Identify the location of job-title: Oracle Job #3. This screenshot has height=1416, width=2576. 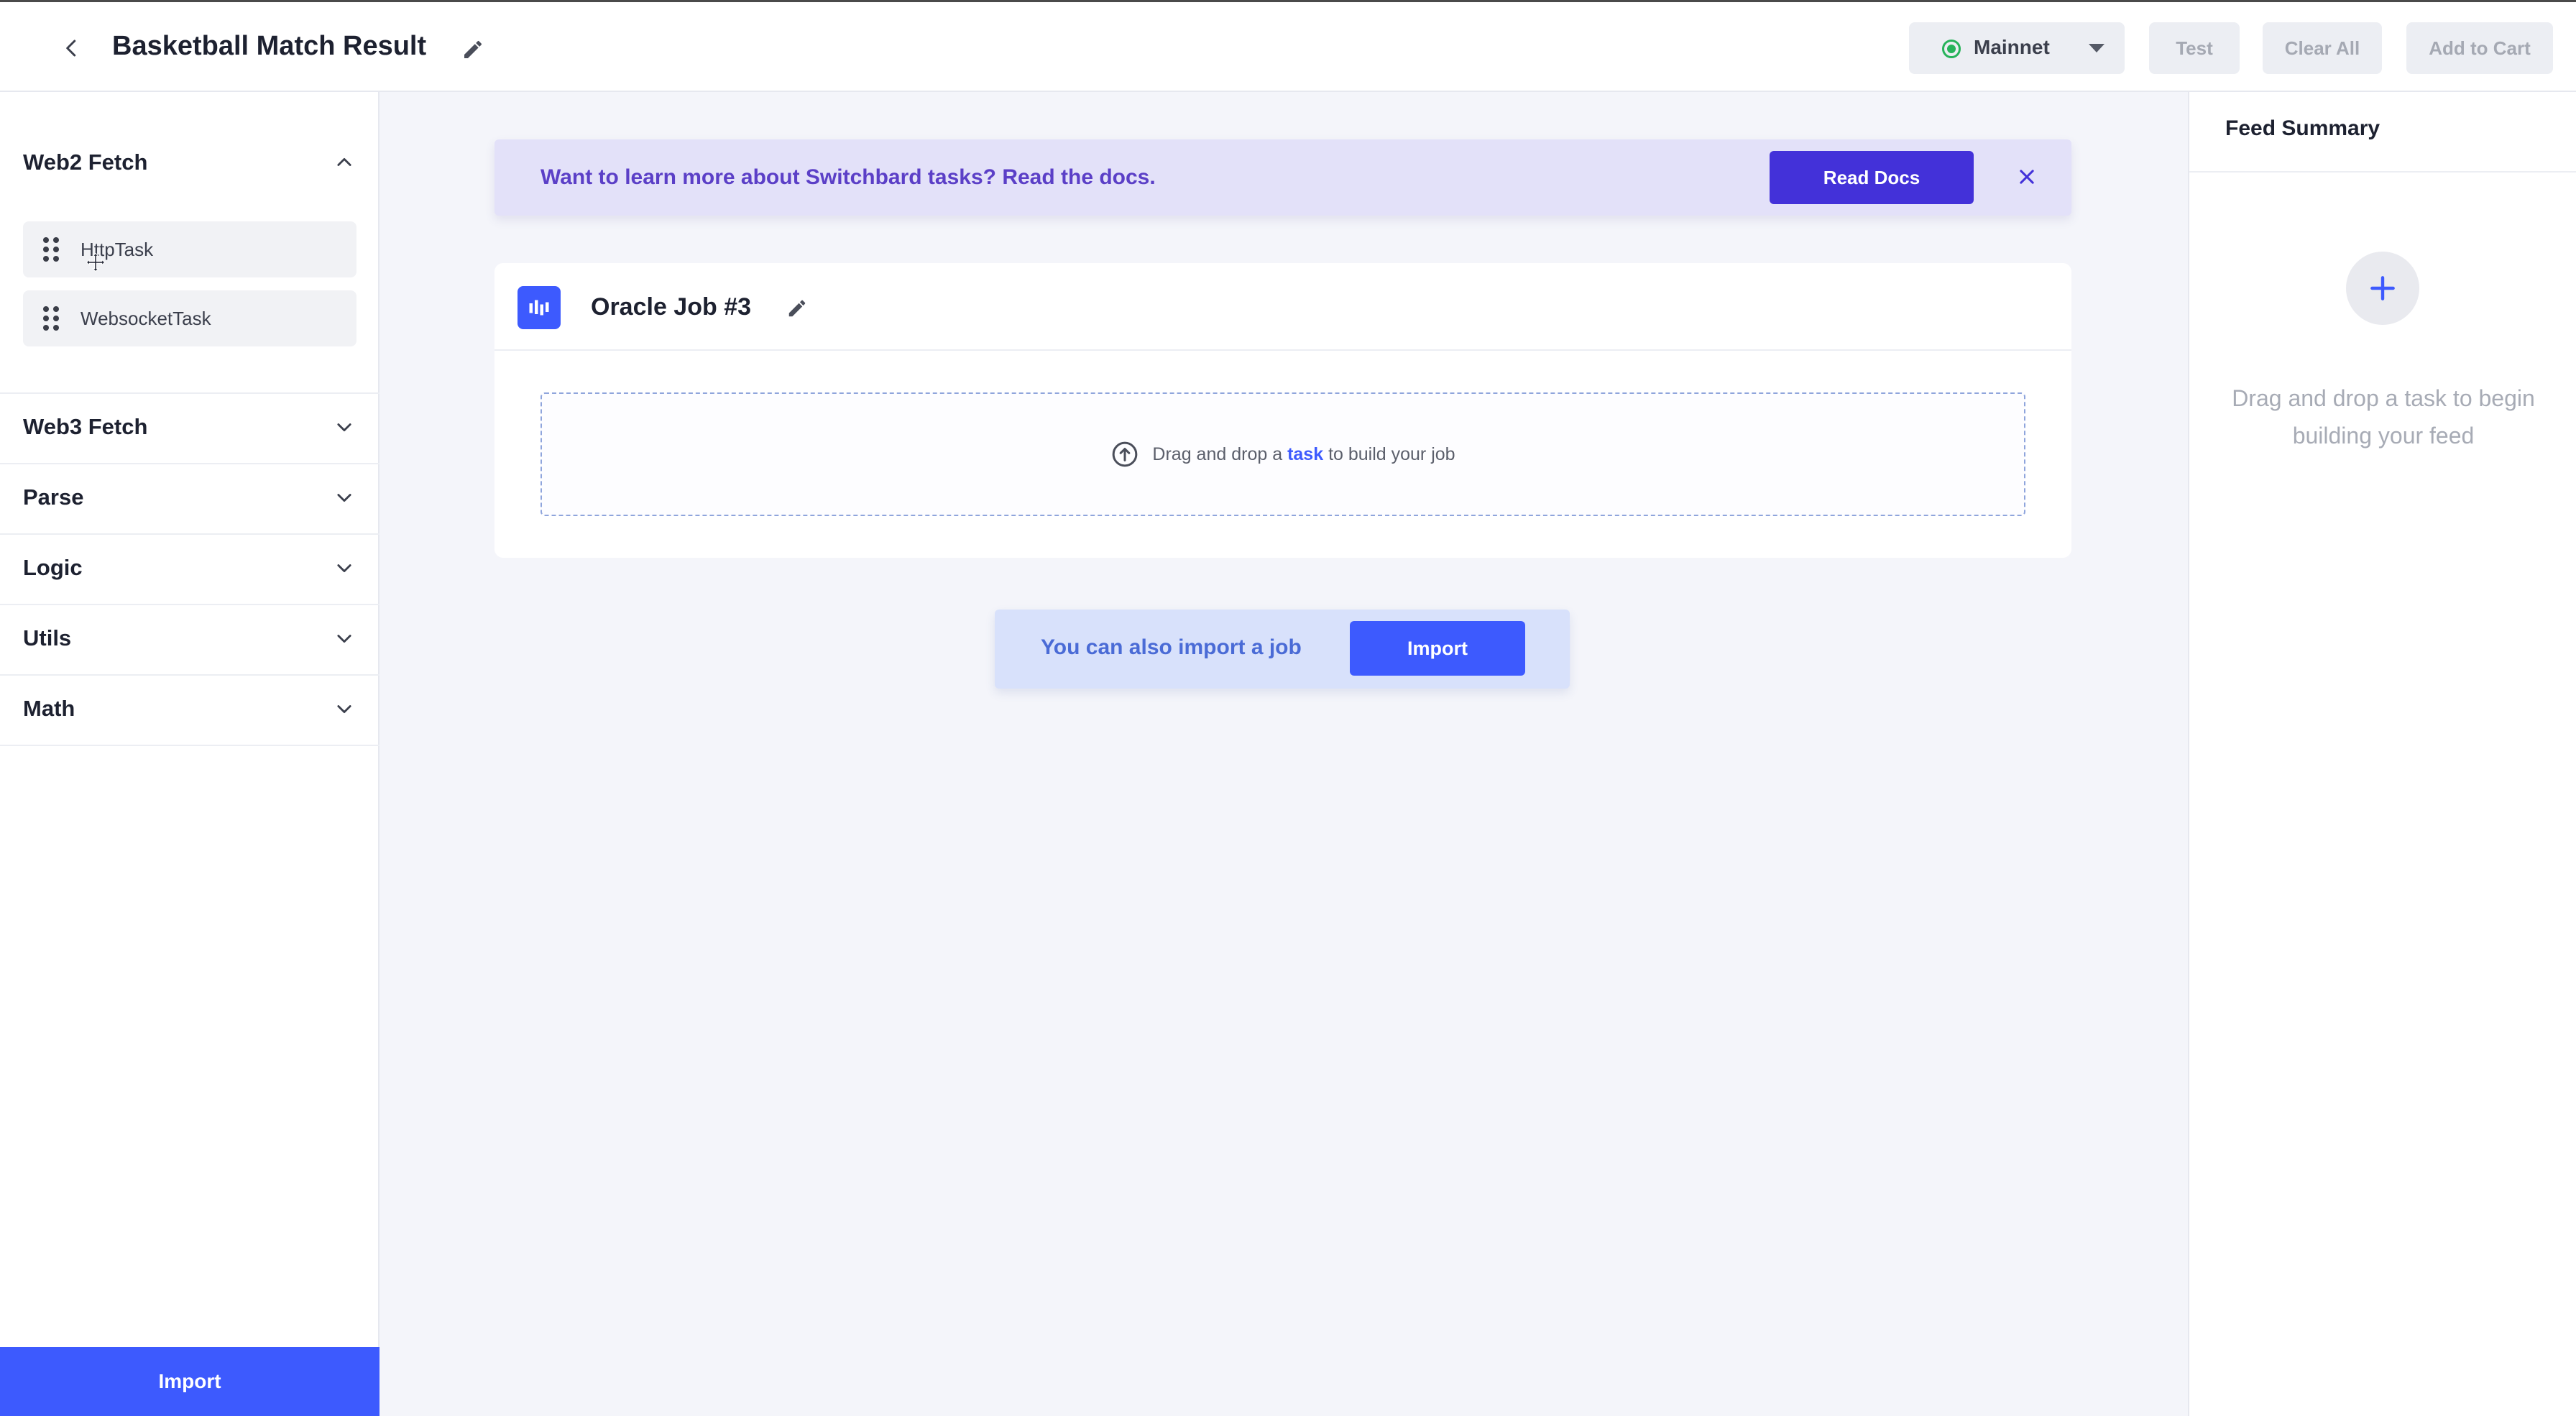
(671, 307).